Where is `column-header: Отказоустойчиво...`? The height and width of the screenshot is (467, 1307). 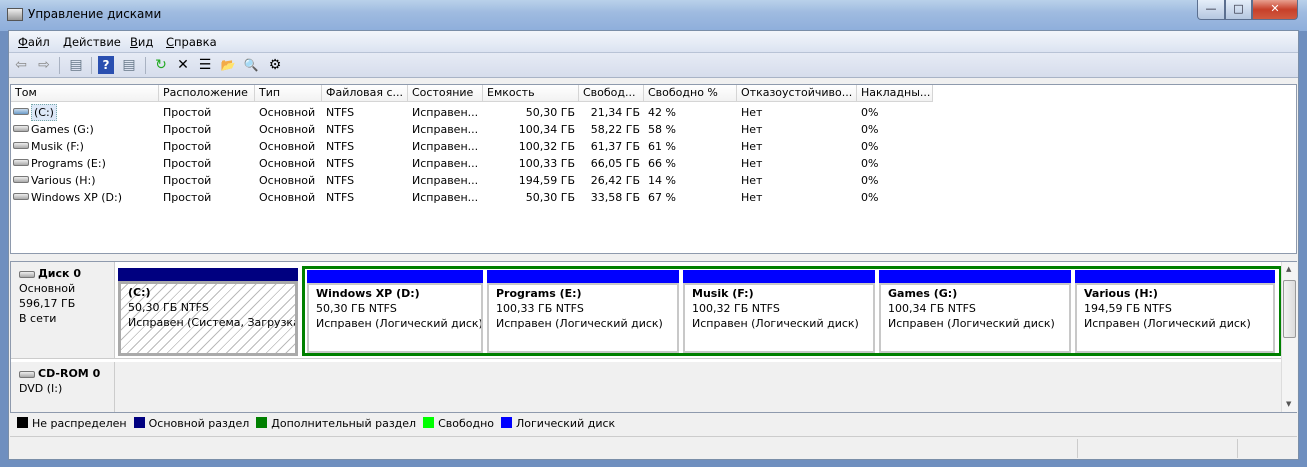
column-header: Отказоустойчиво... is located at coordinates (797, 93).